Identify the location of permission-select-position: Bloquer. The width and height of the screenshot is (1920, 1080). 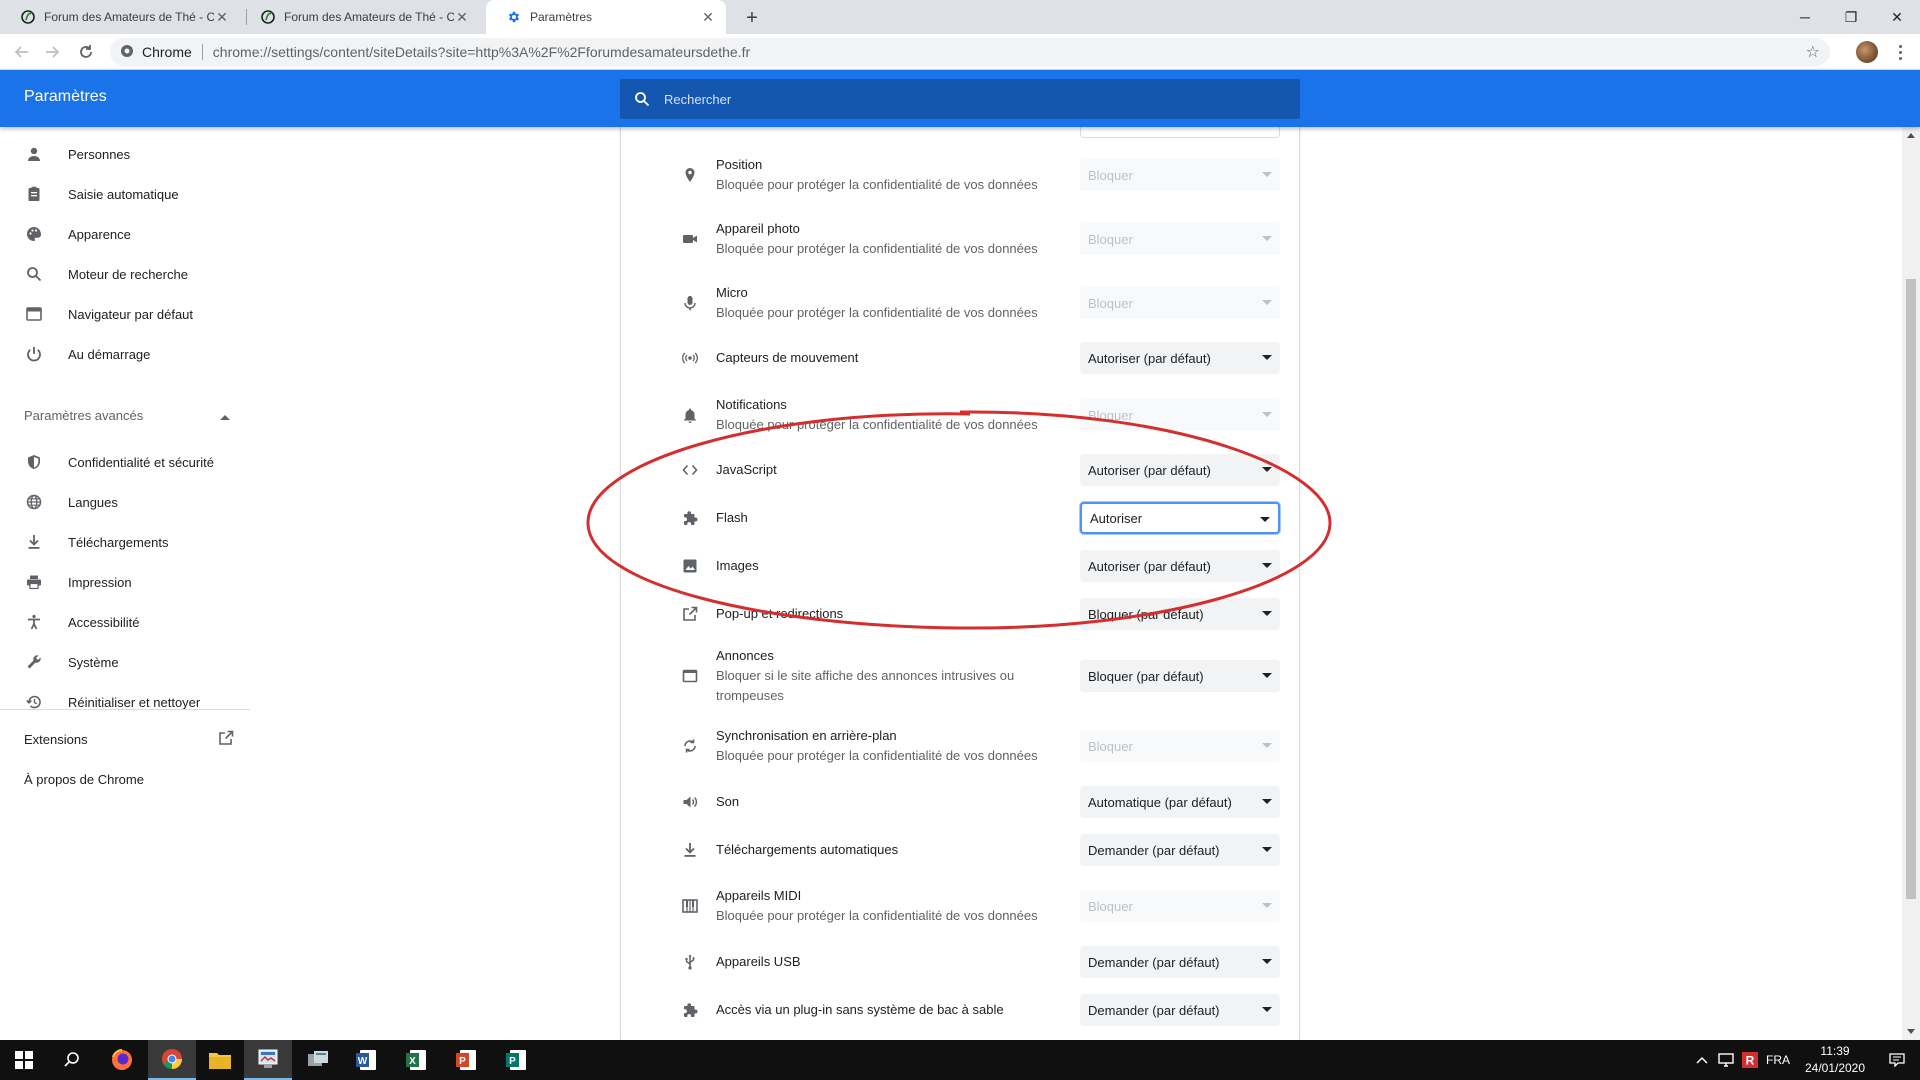
(1180, 175).